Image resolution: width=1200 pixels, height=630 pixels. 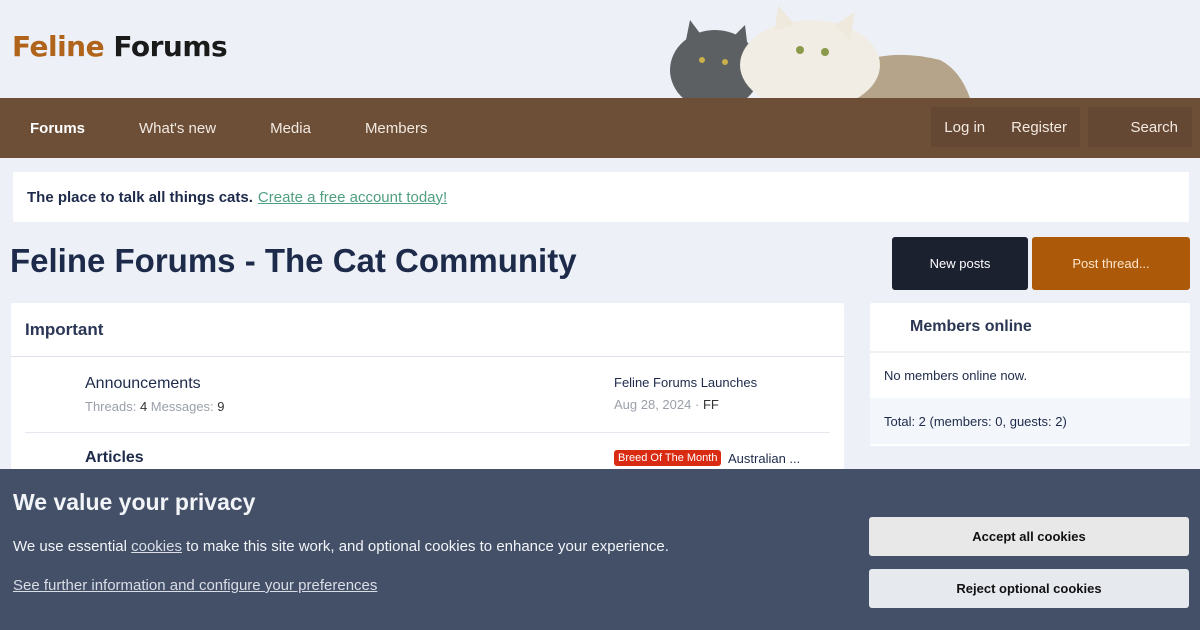 I want to click on latest-meta: Aug 28, 2024 · FF, so click(x=666, y=404).